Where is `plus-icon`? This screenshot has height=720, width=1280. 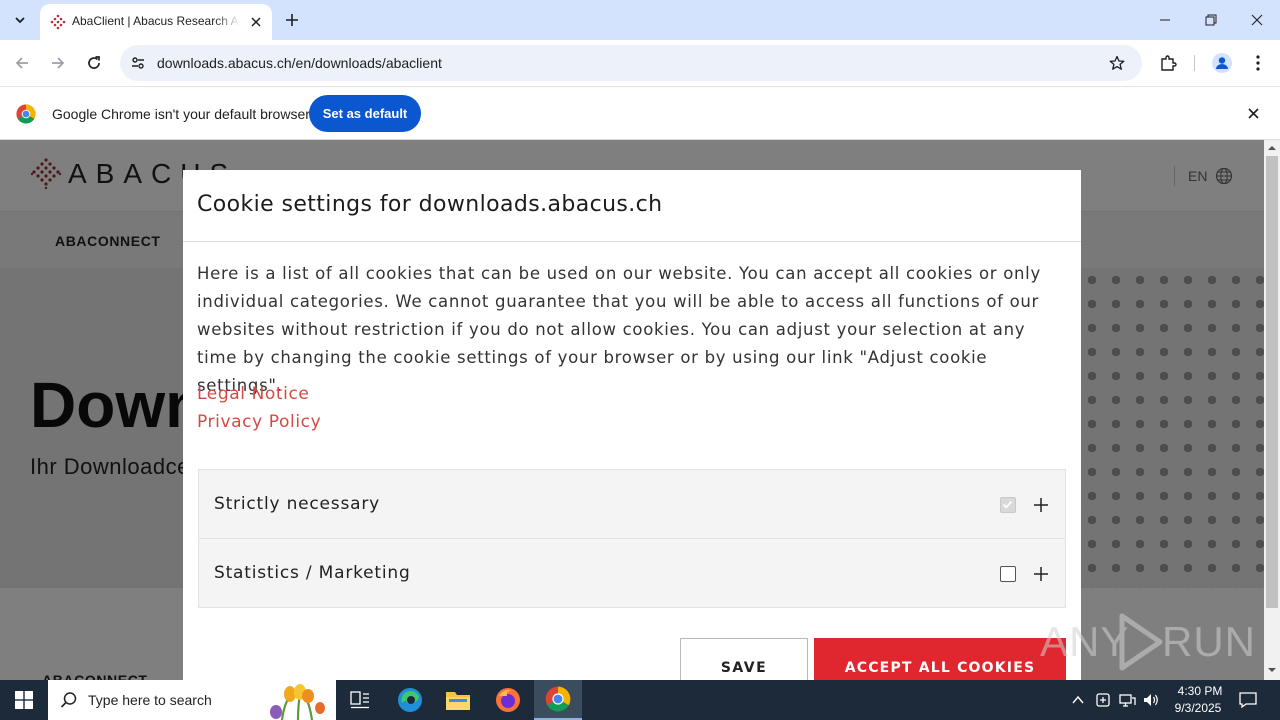
plus-icon is located at coordinates (292, 20).